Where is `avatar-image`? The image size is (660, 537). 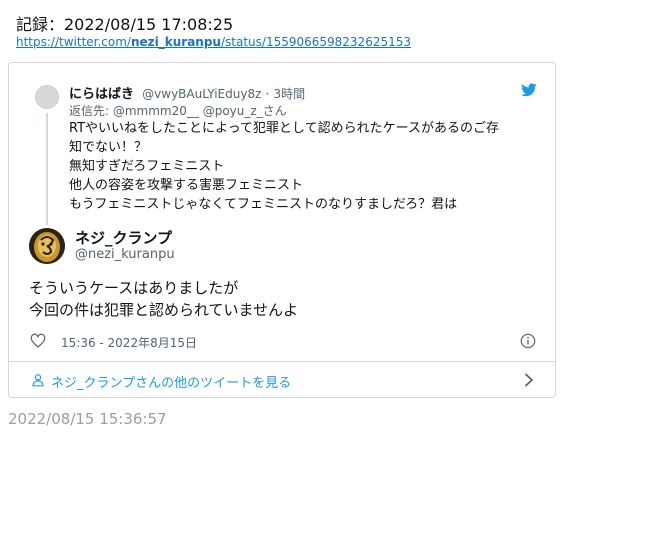 avatar-image is located at coordinates (47, 246).